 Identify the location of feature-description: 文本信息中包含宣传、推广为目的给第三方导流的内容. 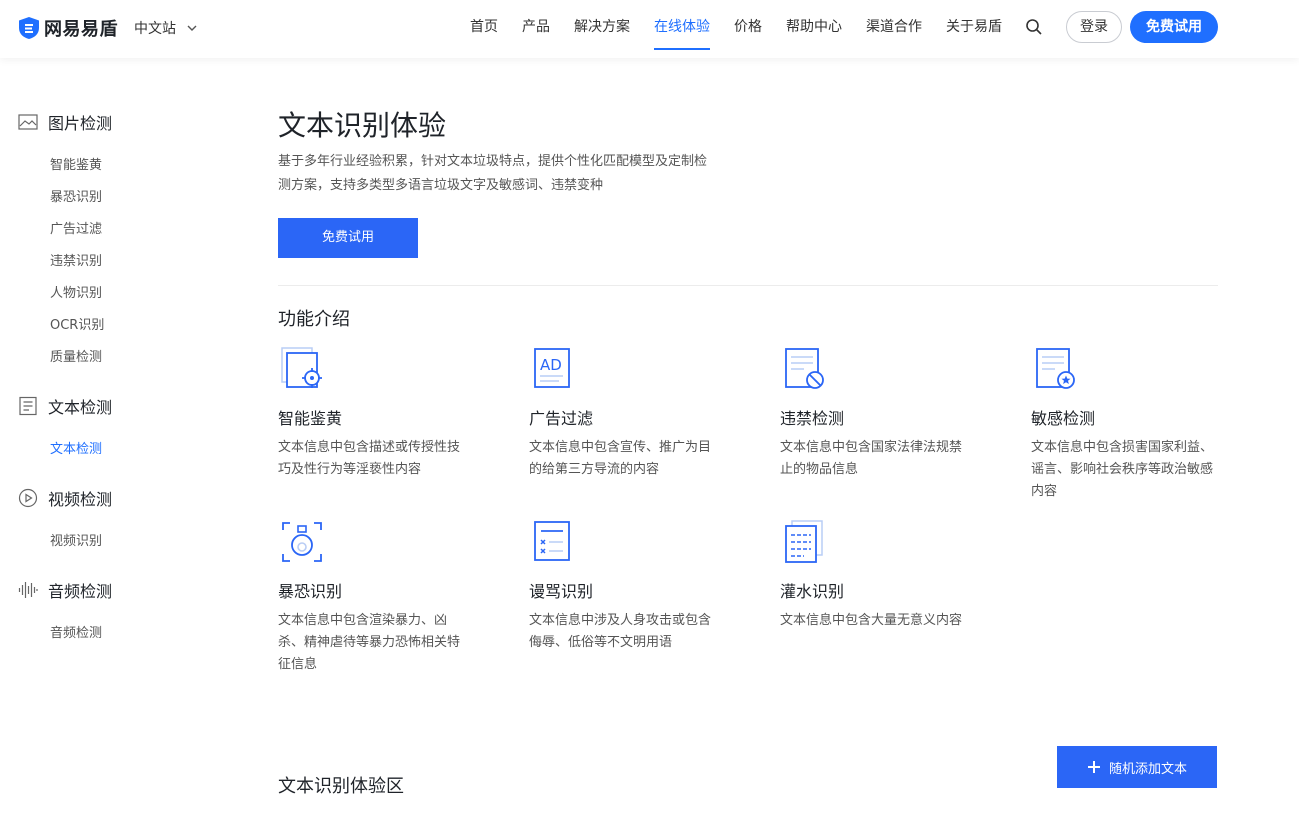
(620, 458).